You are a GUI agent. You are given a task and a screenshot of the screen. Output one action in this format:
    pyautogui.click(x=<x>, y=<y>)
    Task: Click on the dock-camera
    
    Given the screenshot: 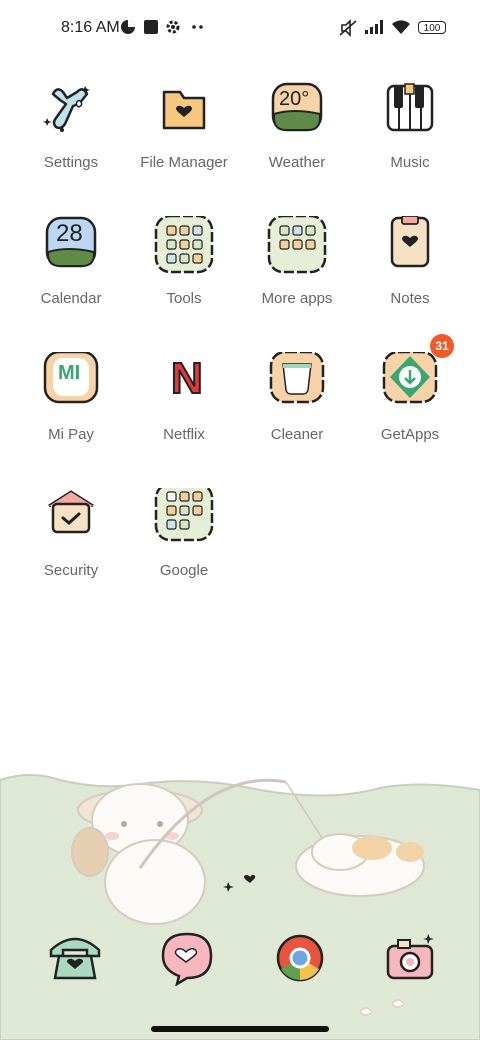 What is the action you would take?
    pyautogui.click(x=410, y=958)
    